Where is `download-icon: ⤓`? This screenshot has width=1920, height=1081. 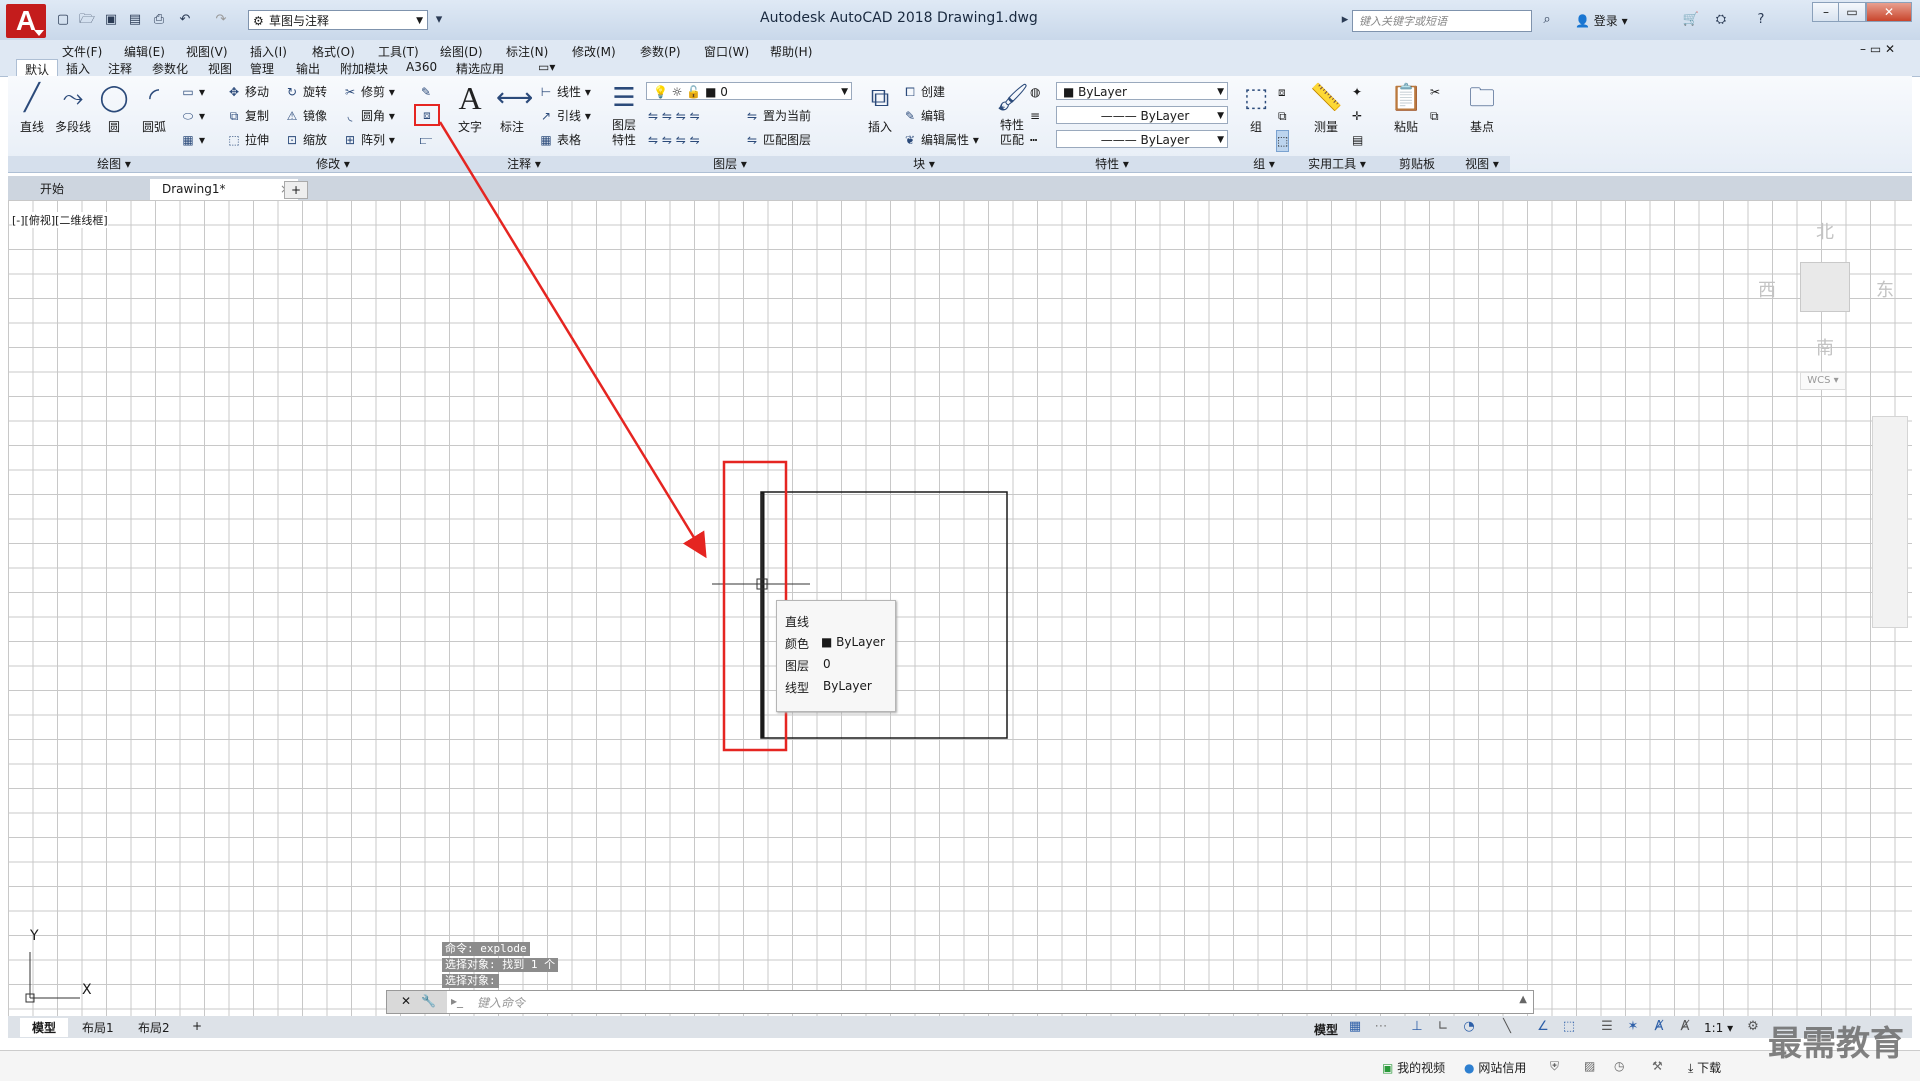 download-icon: ⤓ is located at coordinates (1691, 1068).